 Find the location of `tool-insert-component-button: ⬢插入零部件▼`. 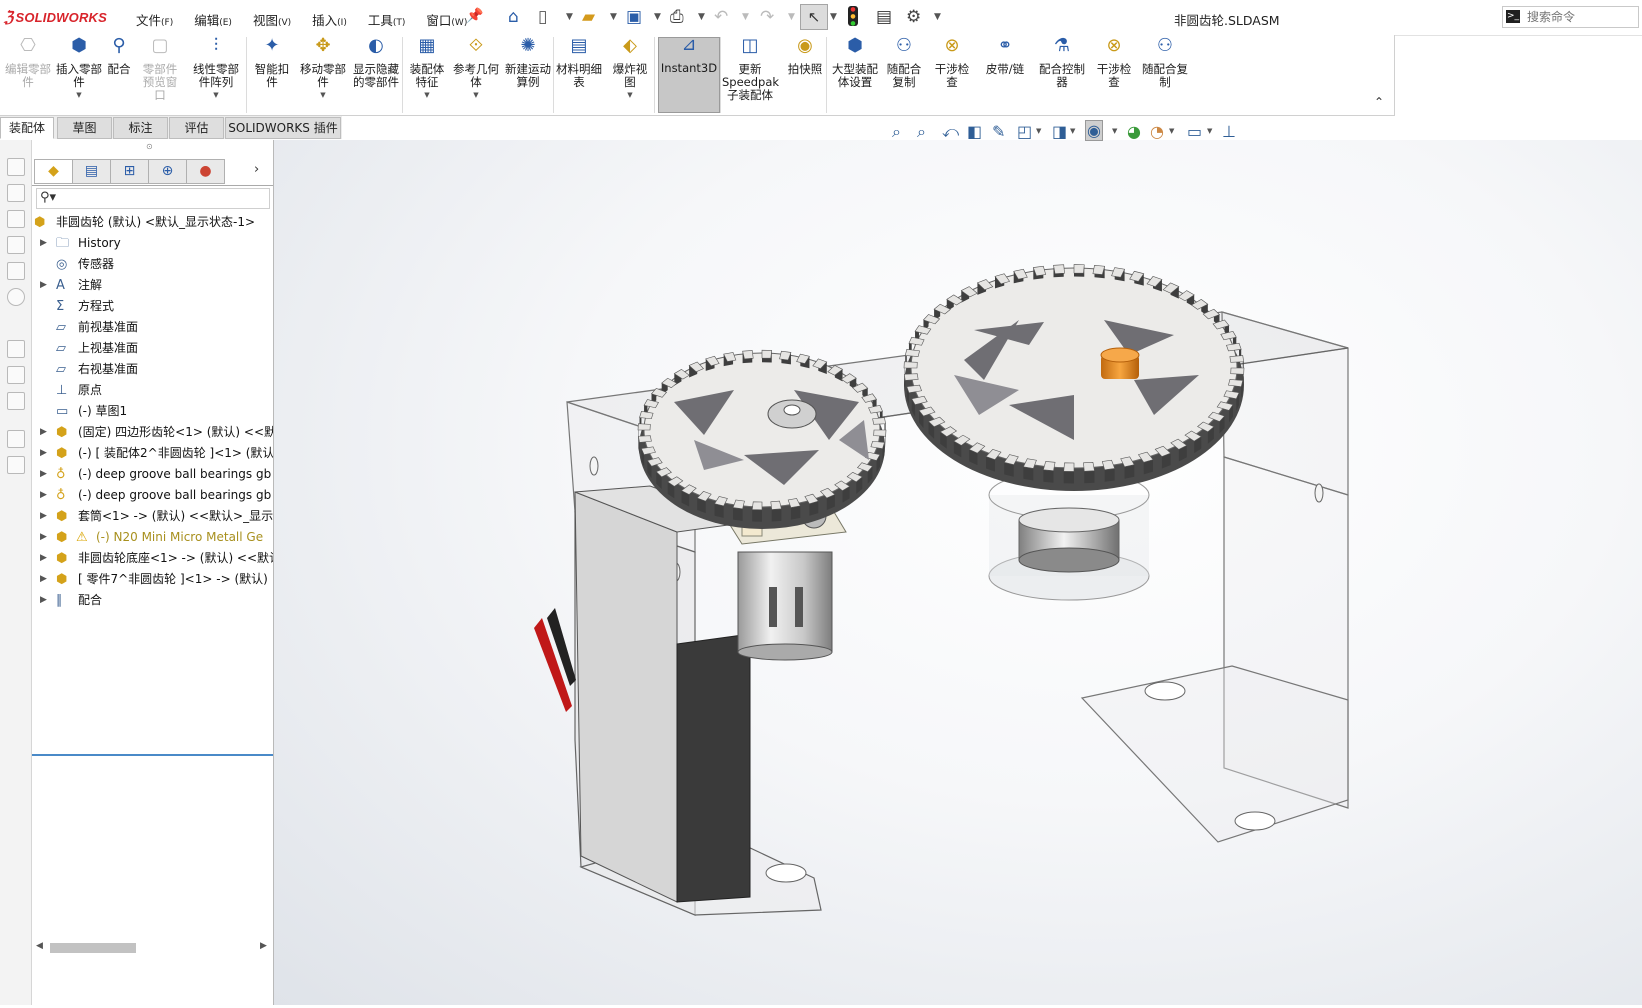

tool-insert-component-button: ⬢插入零部件▼ is located at coordinates (79, 70).